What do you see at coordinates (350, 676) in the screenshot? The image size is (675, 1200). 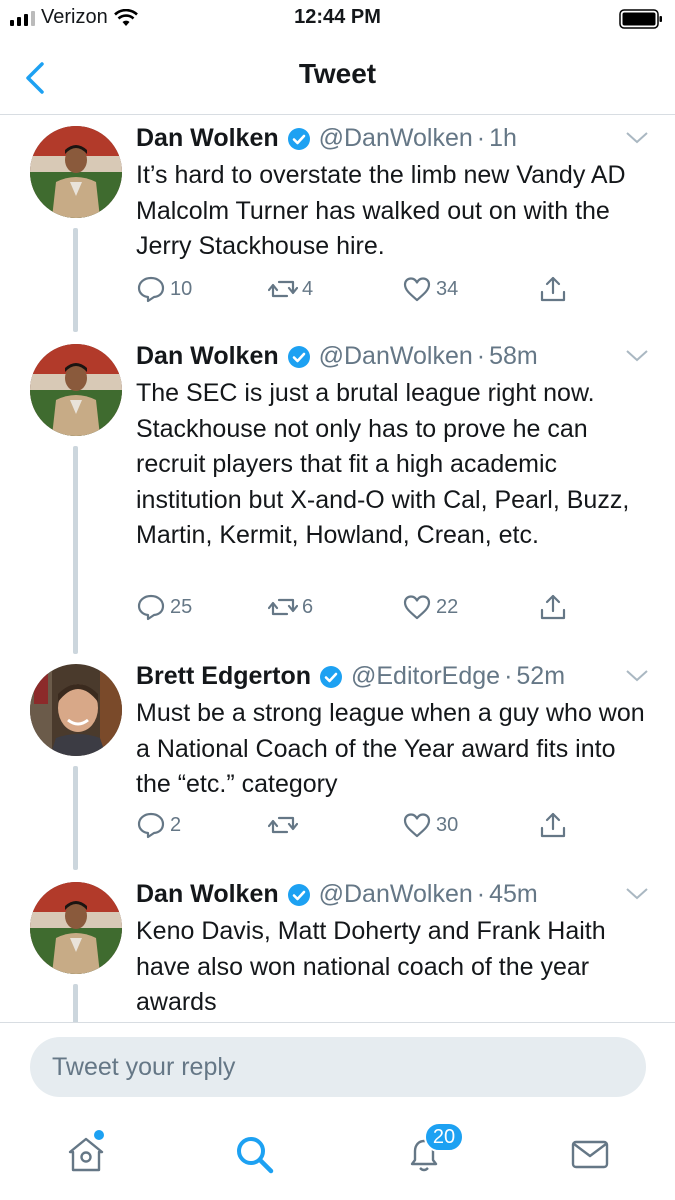 I see `tweet-header: Brett Edgerton @EditorEdge · 52m` at bounding box center [350, 676].